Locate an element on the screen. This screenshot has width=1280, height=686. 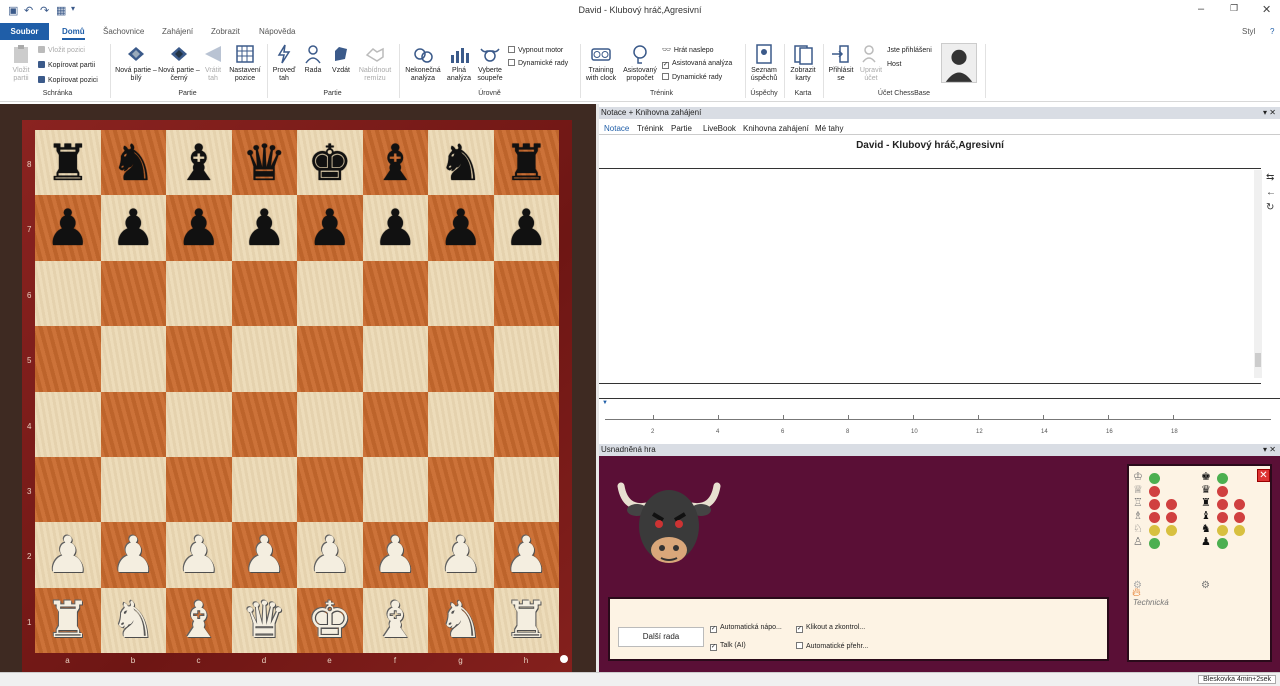
square-g7: ♟ is located at coordinates (461, 228).